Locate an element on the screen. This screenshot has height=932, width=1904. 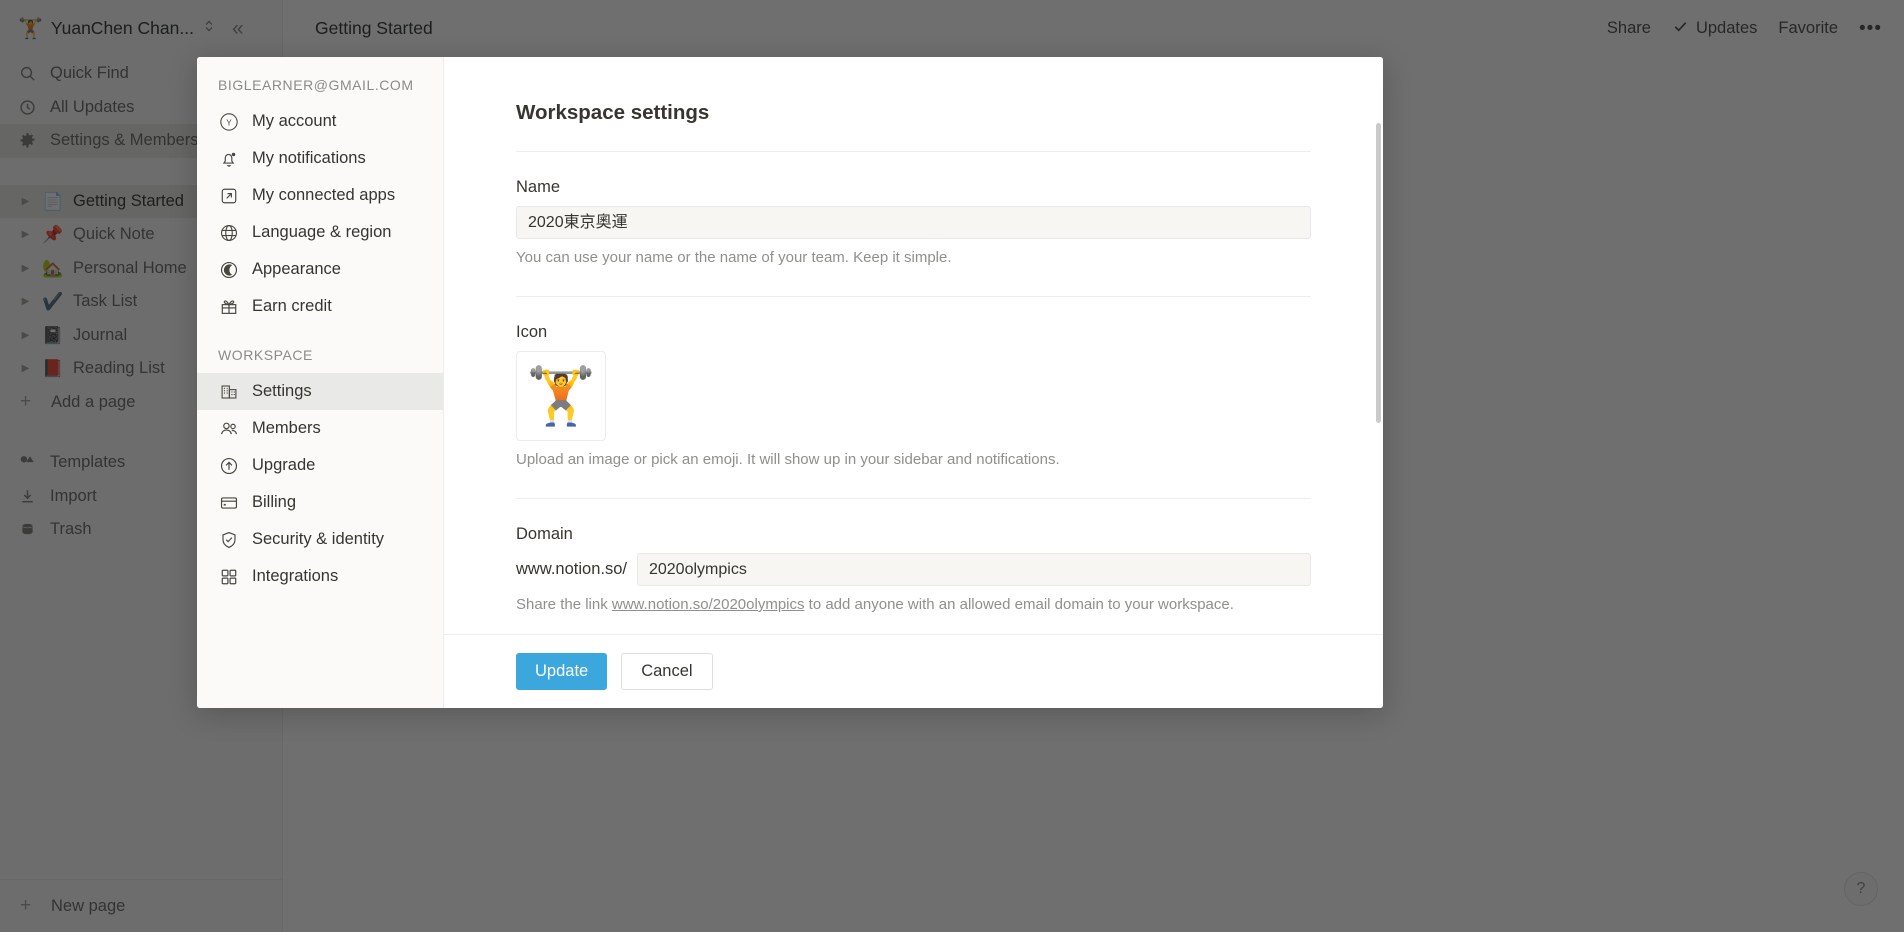
settings-footer: Update Cancel is located at coordinates (913, 671).